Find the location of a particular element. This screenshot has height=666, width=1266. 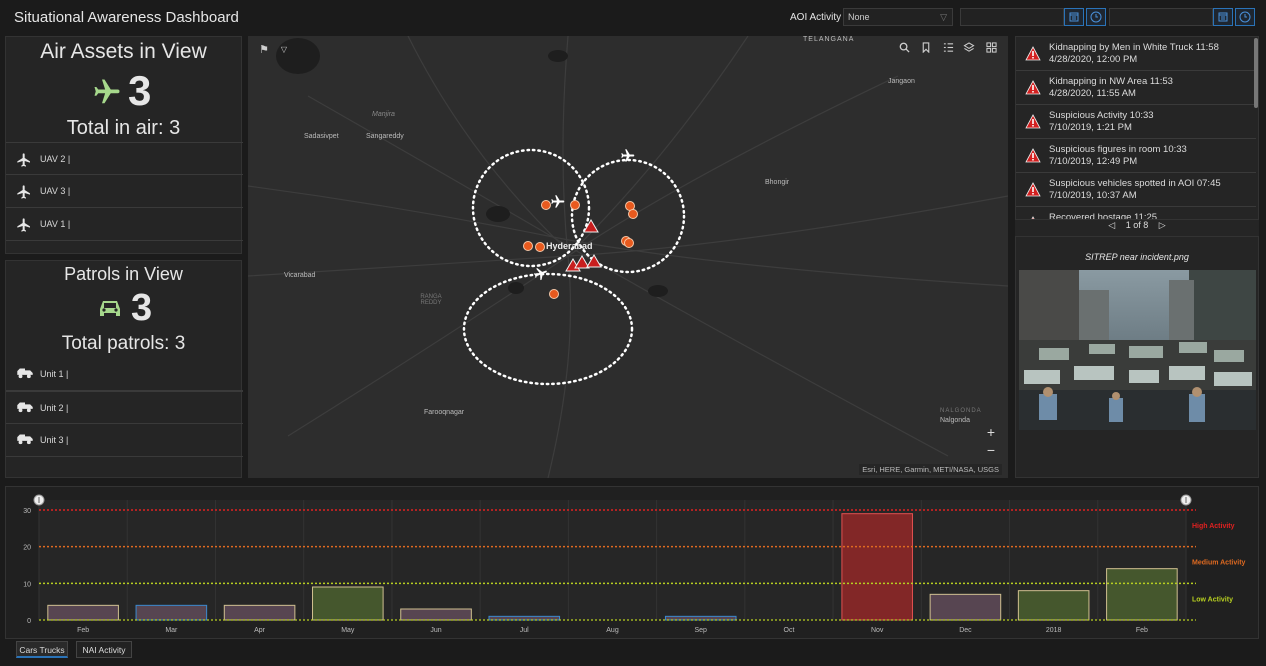

incident-date: 4/28/2020, 12:00 PM is located at coordinates (1093, 59).